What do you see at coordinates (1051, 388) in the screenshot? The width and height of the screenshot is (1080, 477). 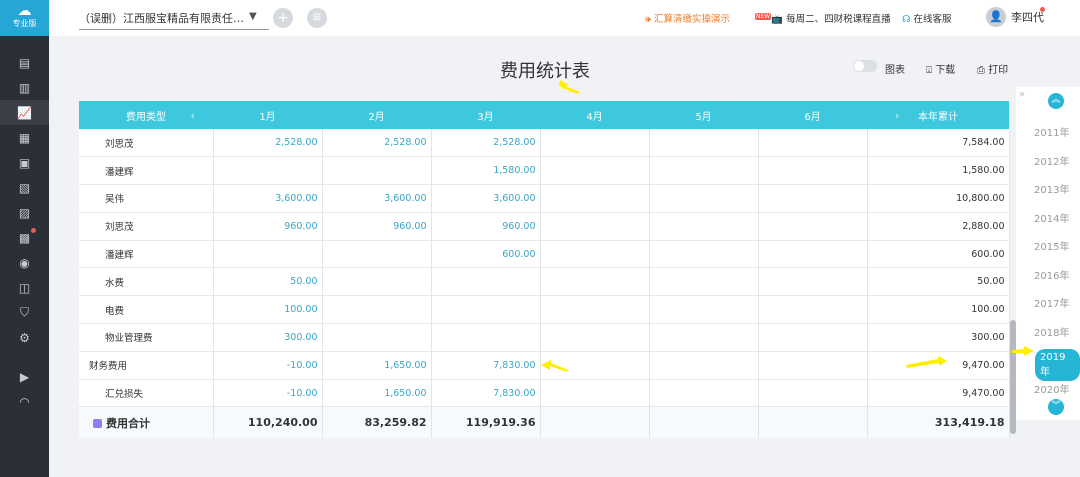 I see `year-item: 2020年` at bounding box center [1051, 388].